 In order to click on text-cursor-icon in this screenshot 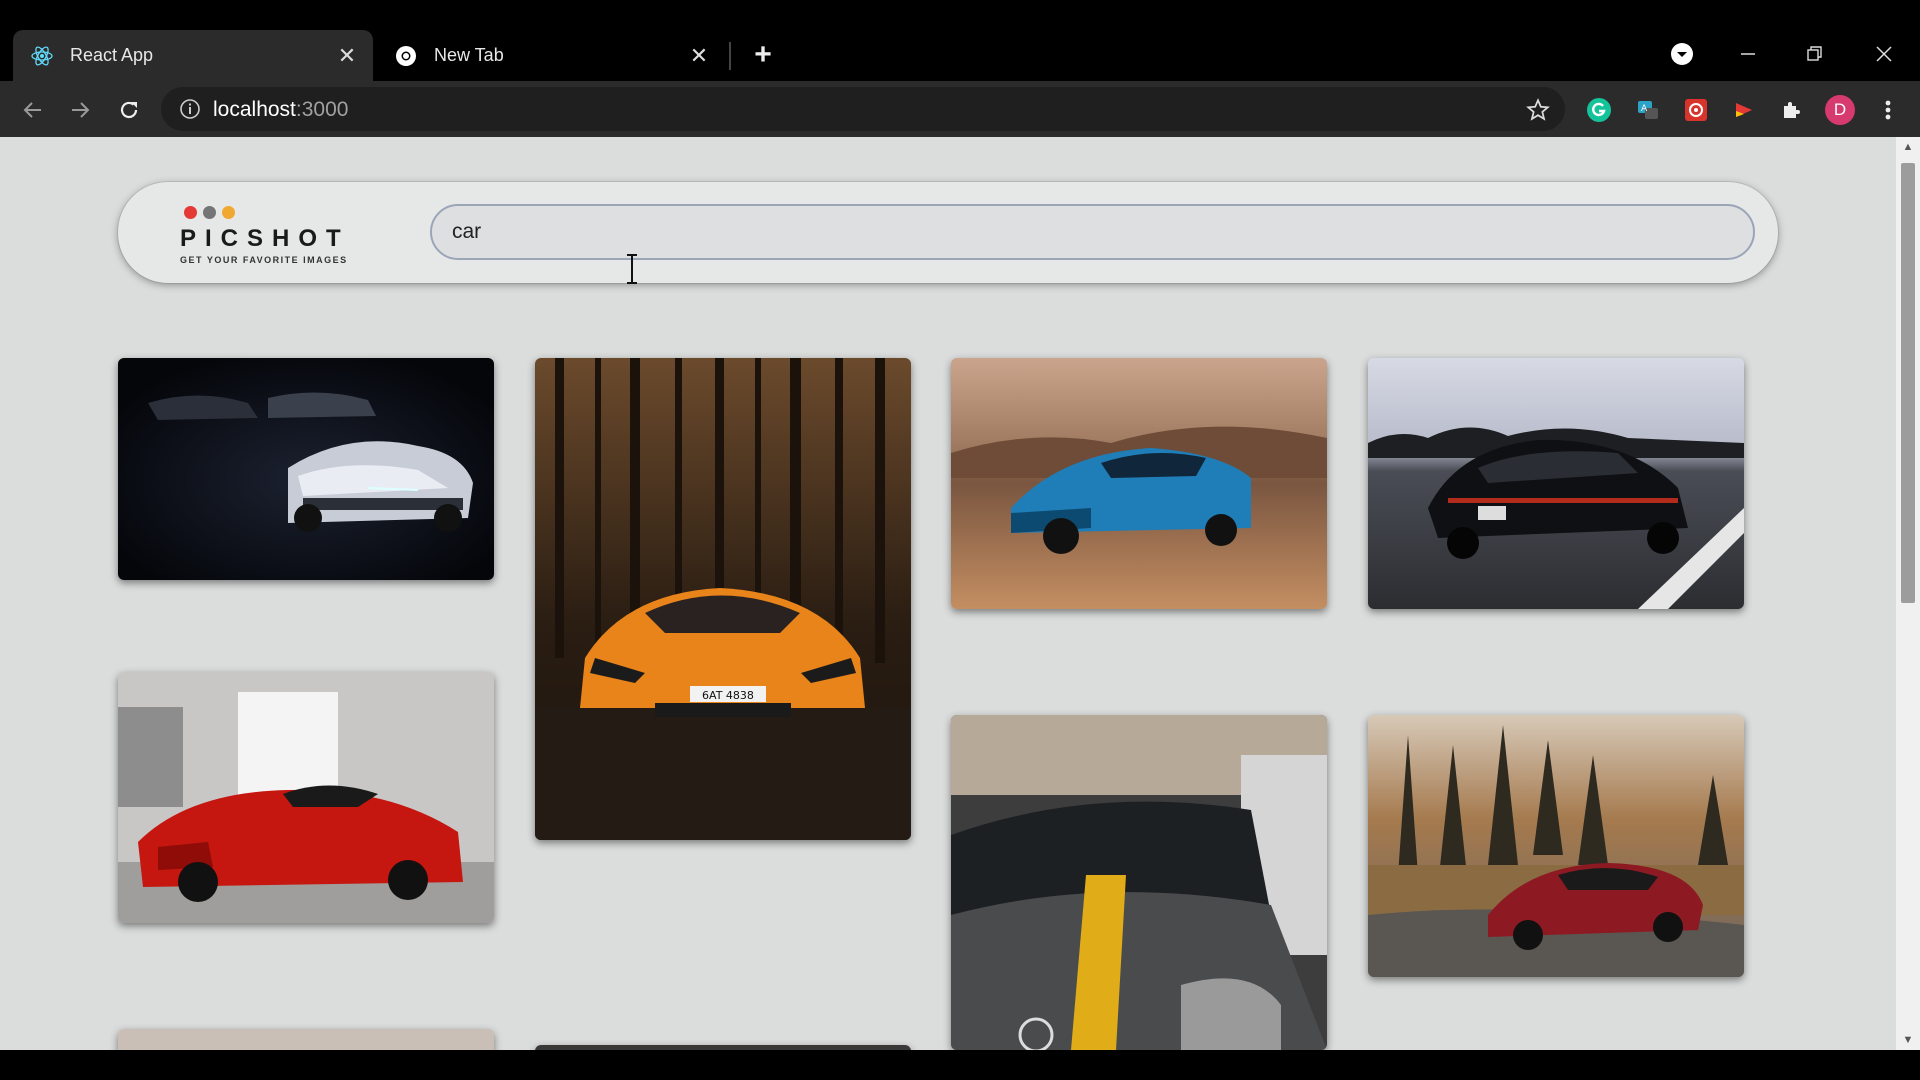, I will do `click(632, 269)`.